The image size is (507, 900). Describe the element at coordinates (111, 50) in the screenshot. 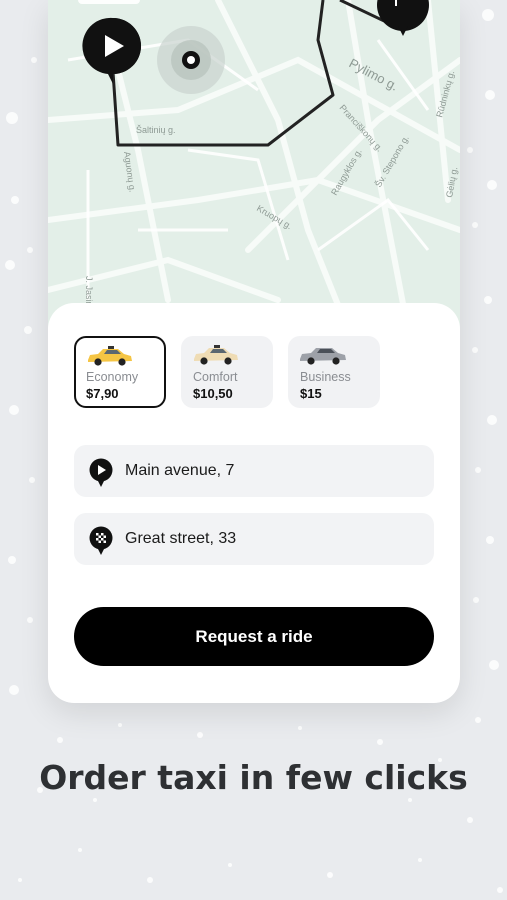

I see `start-marker-play-icon` at that location.